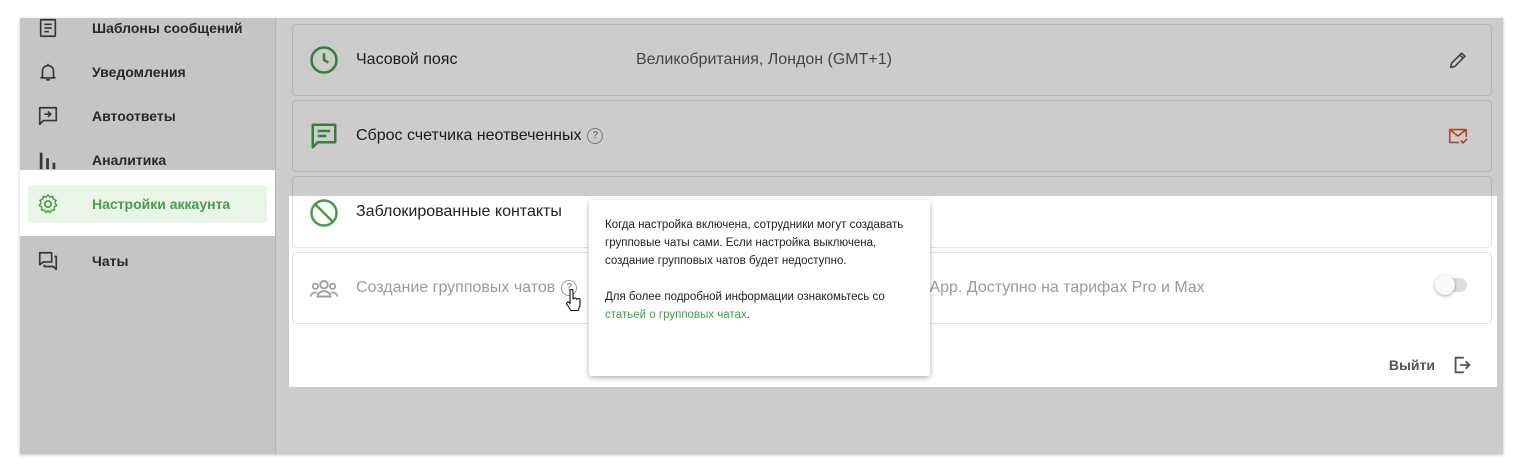  I want to click on logout-button: Выйти, so click(1431, 365).